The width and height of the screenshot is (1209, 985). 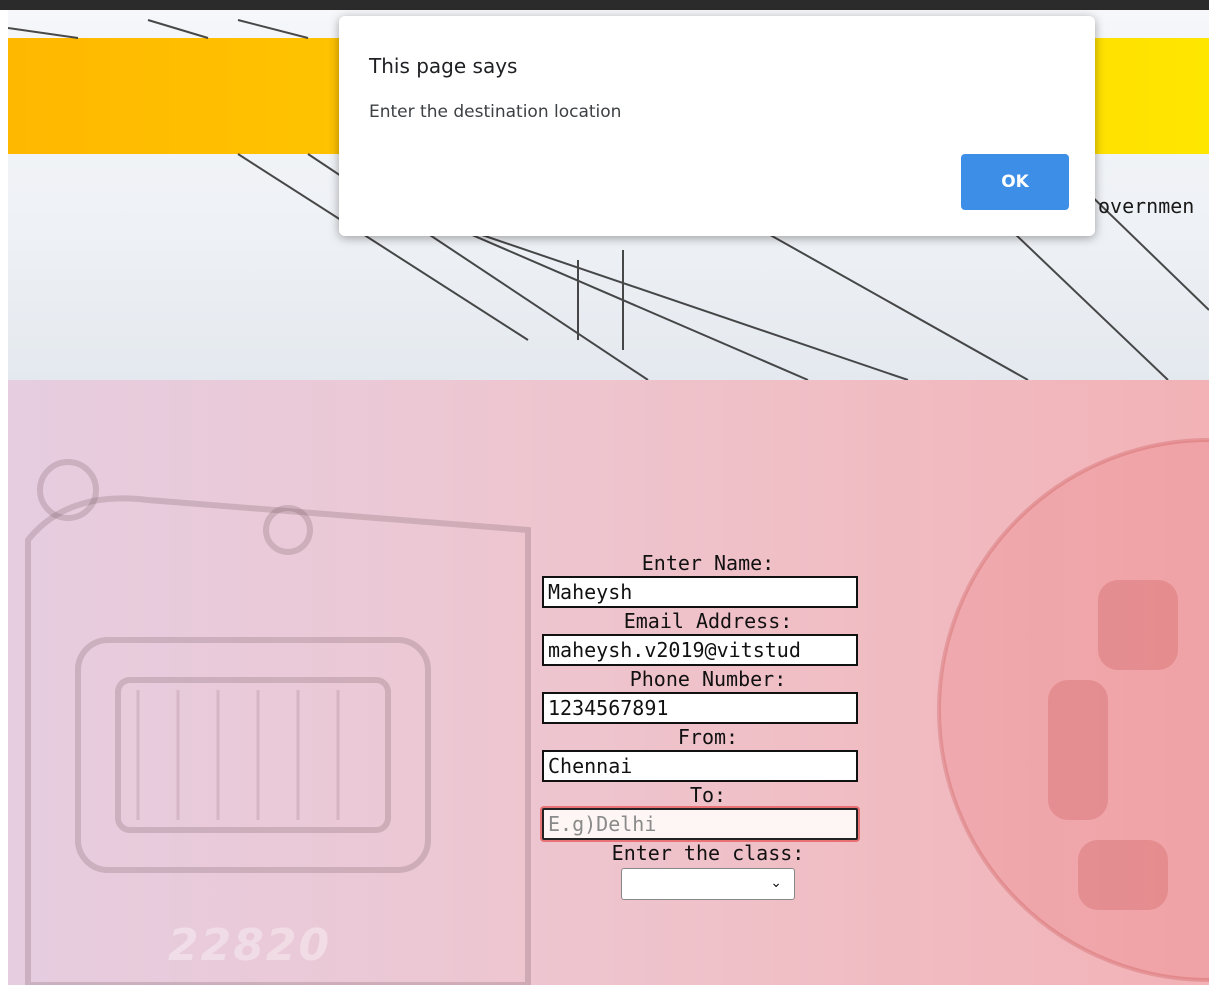 I want to click on header-partial-text: overnmen, so click(x=1146, y=206).